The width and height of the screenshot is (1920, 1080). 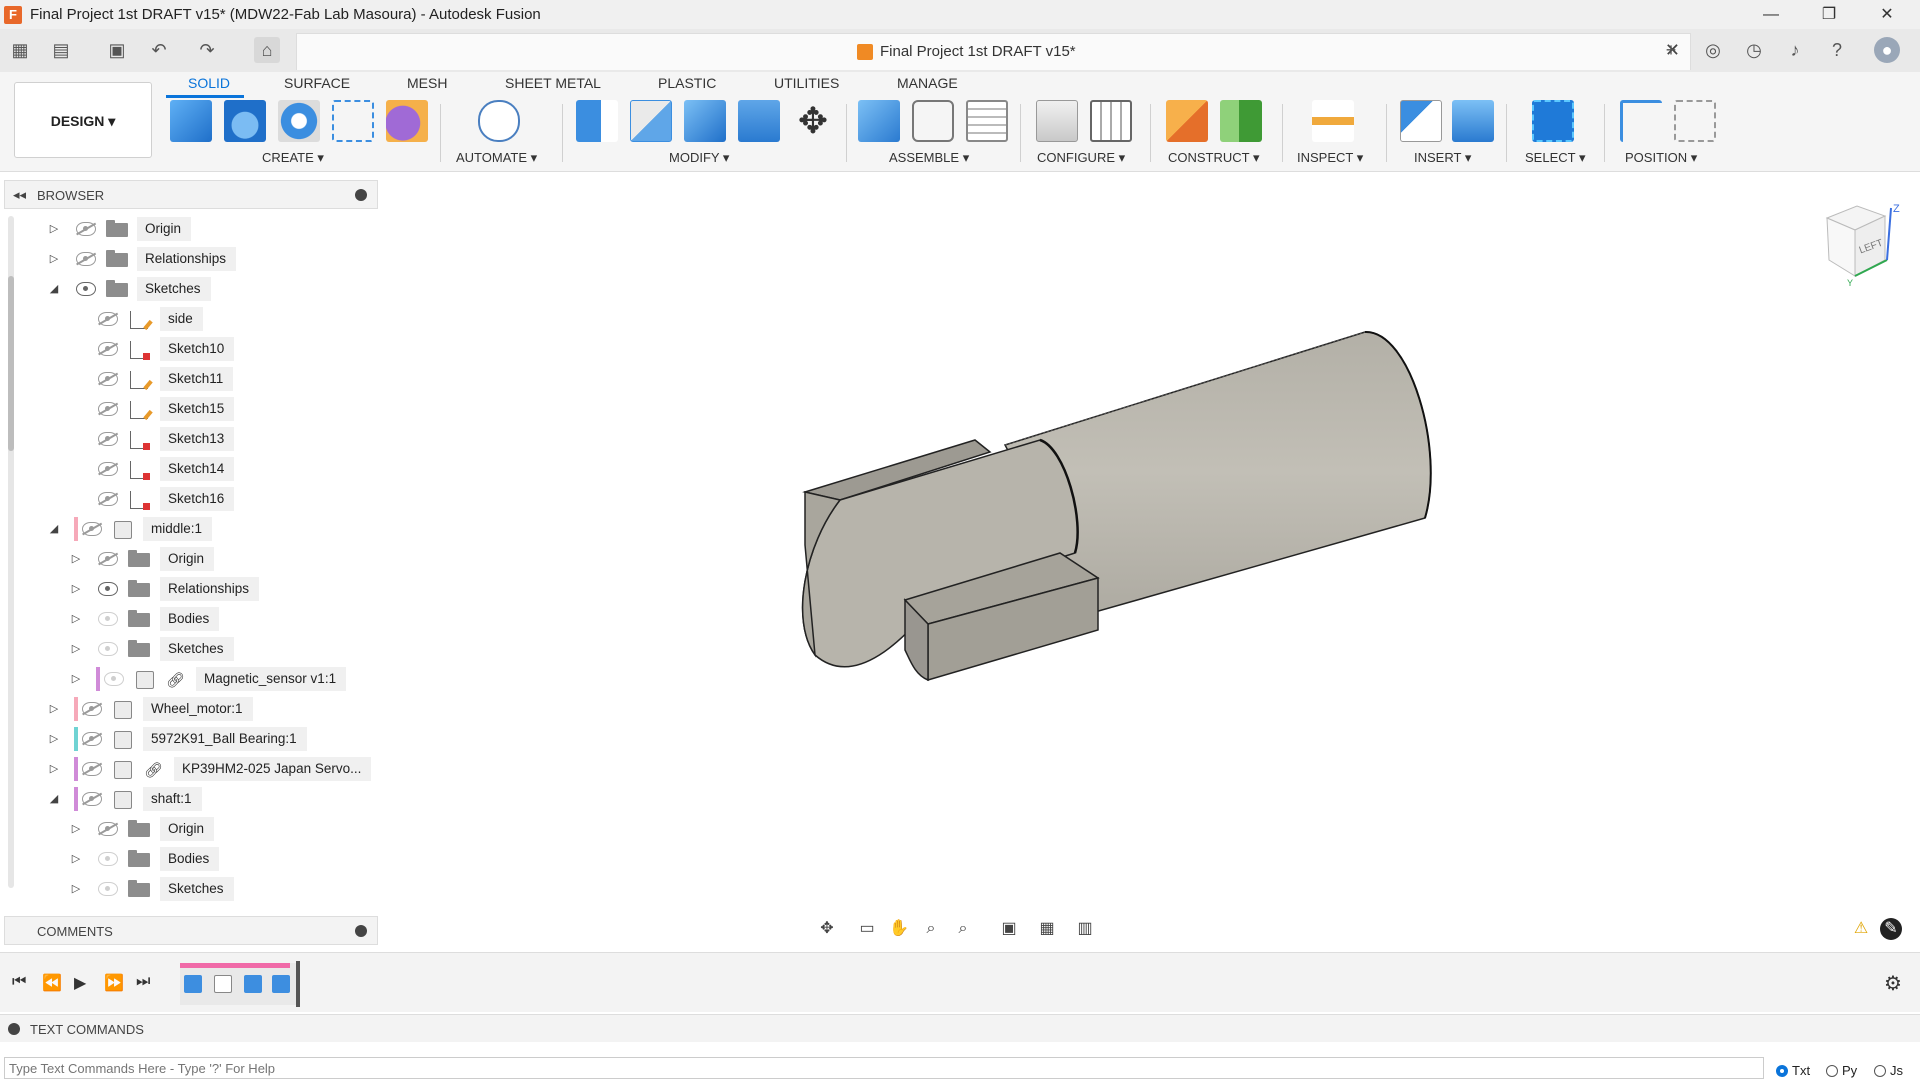 What do you see at coordinates (117, 50) in the screenshot?
I see `save-icon: ▣` at bounding box center [117, 50].